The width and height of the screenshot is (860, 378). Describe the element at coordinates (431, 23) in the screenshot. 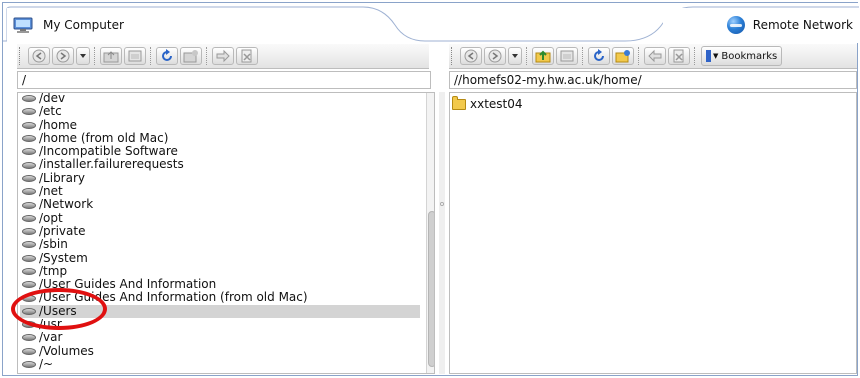

I see `tab-strip: My Computer Remote Network` at that location.